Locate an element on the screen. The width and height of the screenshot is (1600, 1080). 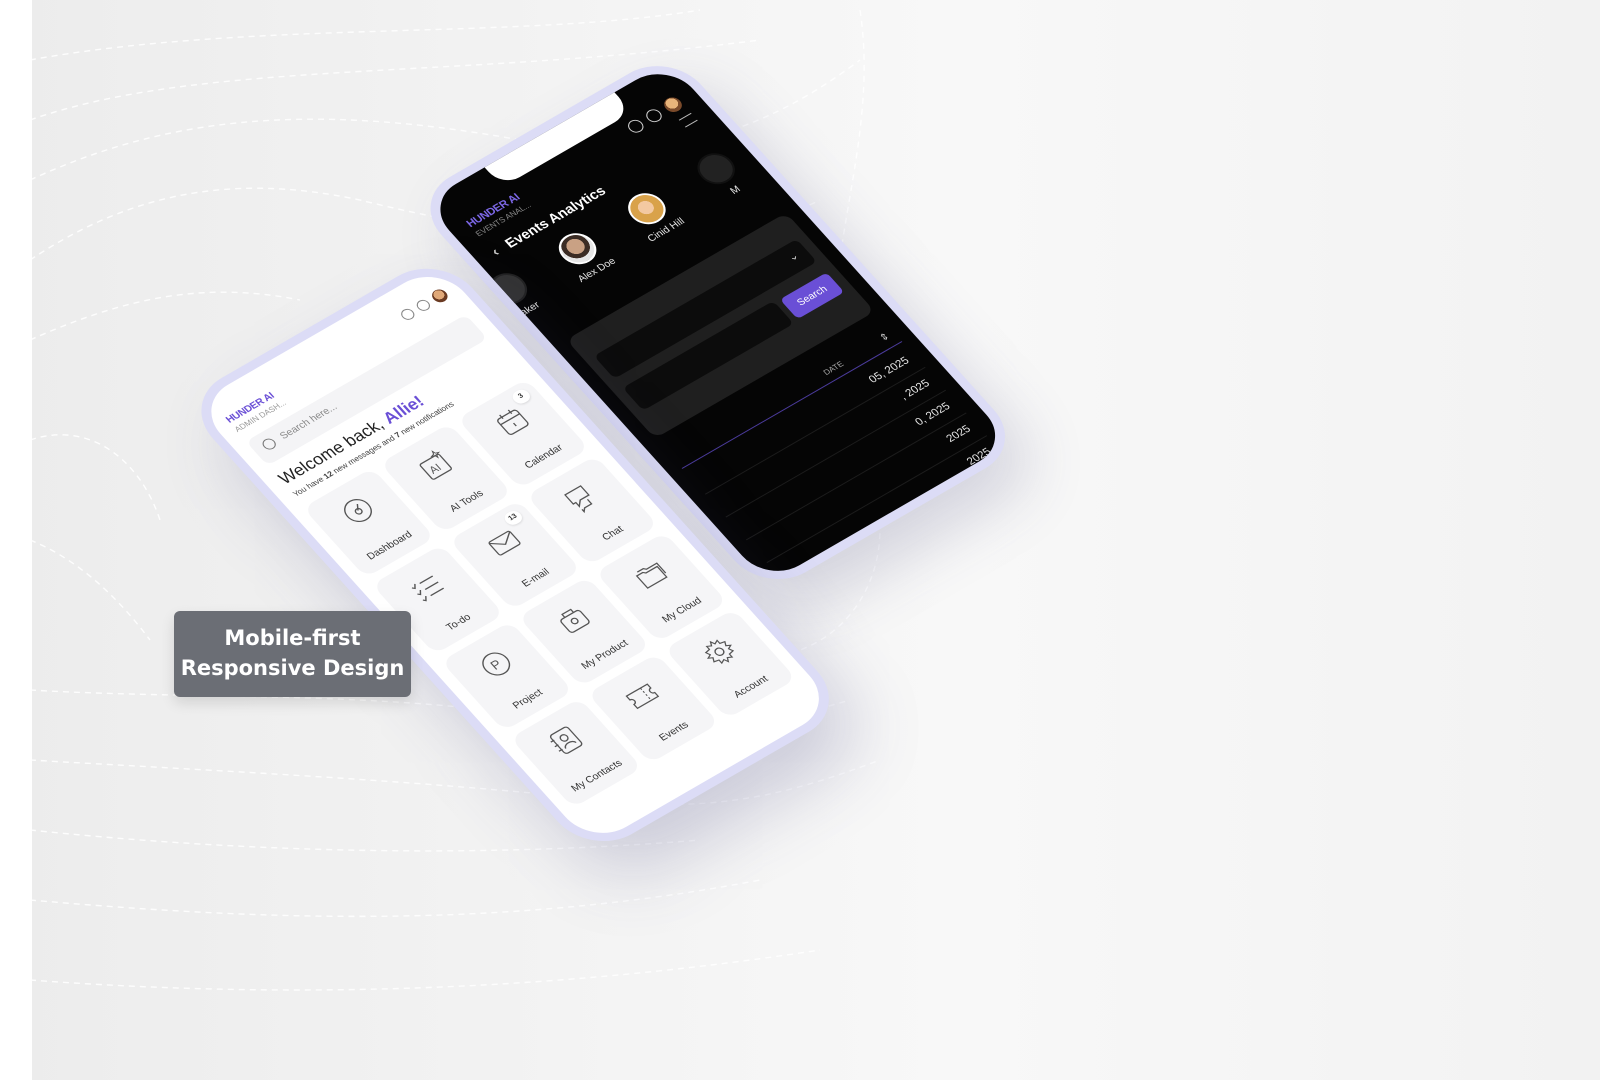
cloud-icon is located at coordinates (651, 575).